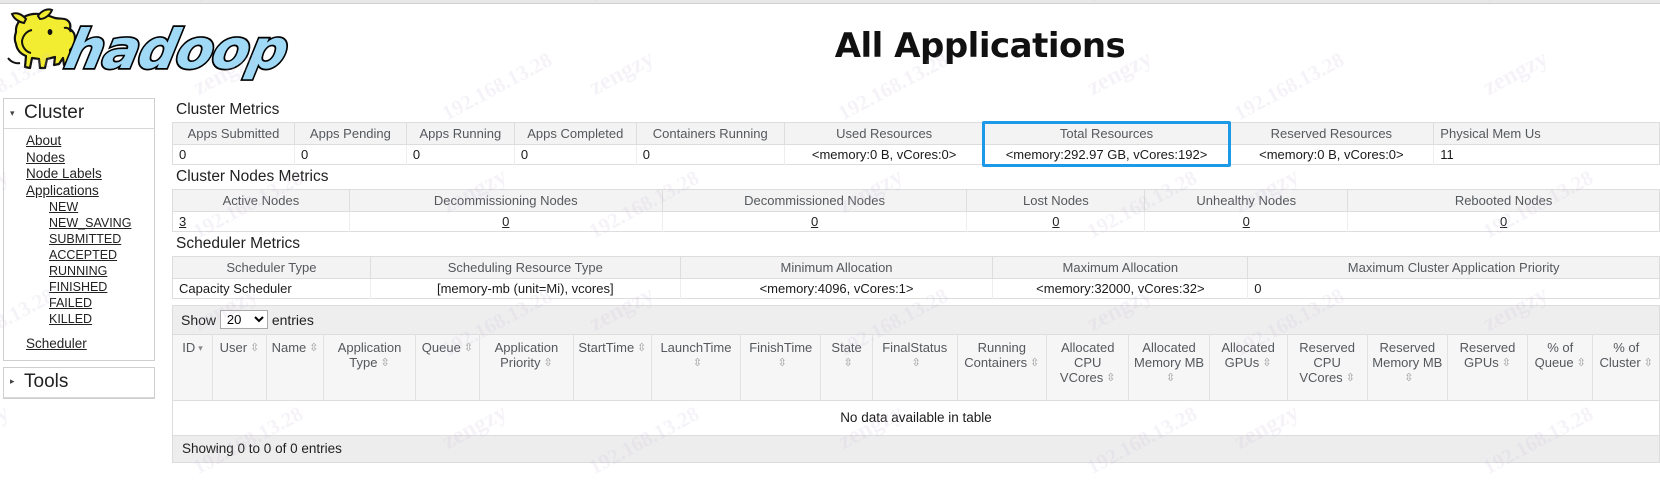  I want to click on col-physical-mem-used: Physical Mem Us, so click(1546, 133).